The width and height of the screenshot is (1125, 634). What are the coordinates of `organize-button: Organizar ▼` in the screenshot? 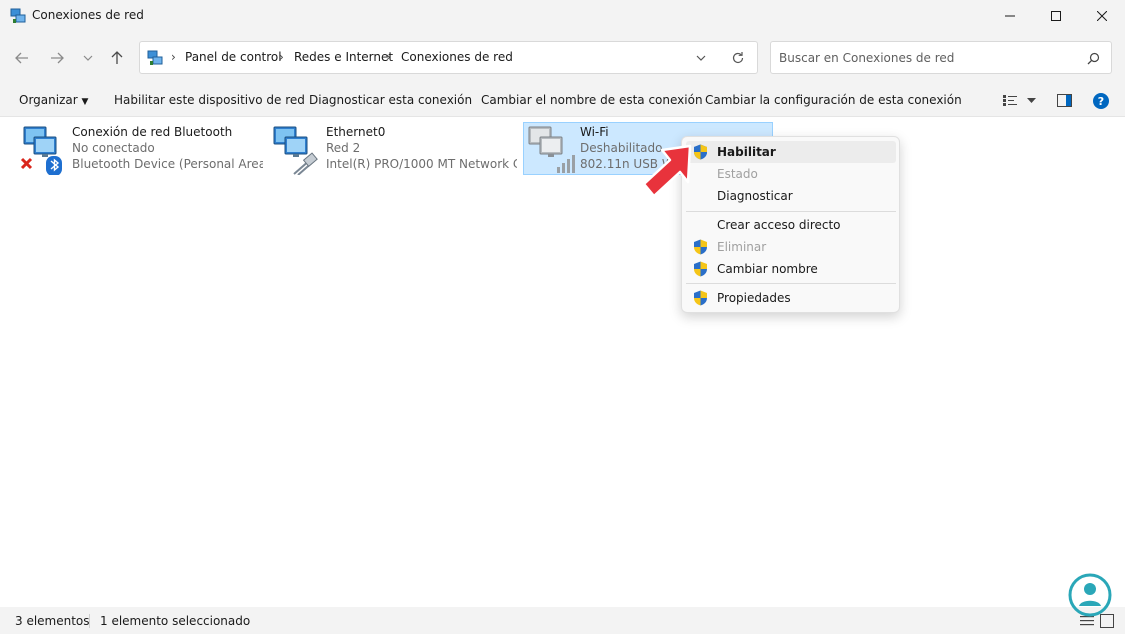 It's located at (53, 100).